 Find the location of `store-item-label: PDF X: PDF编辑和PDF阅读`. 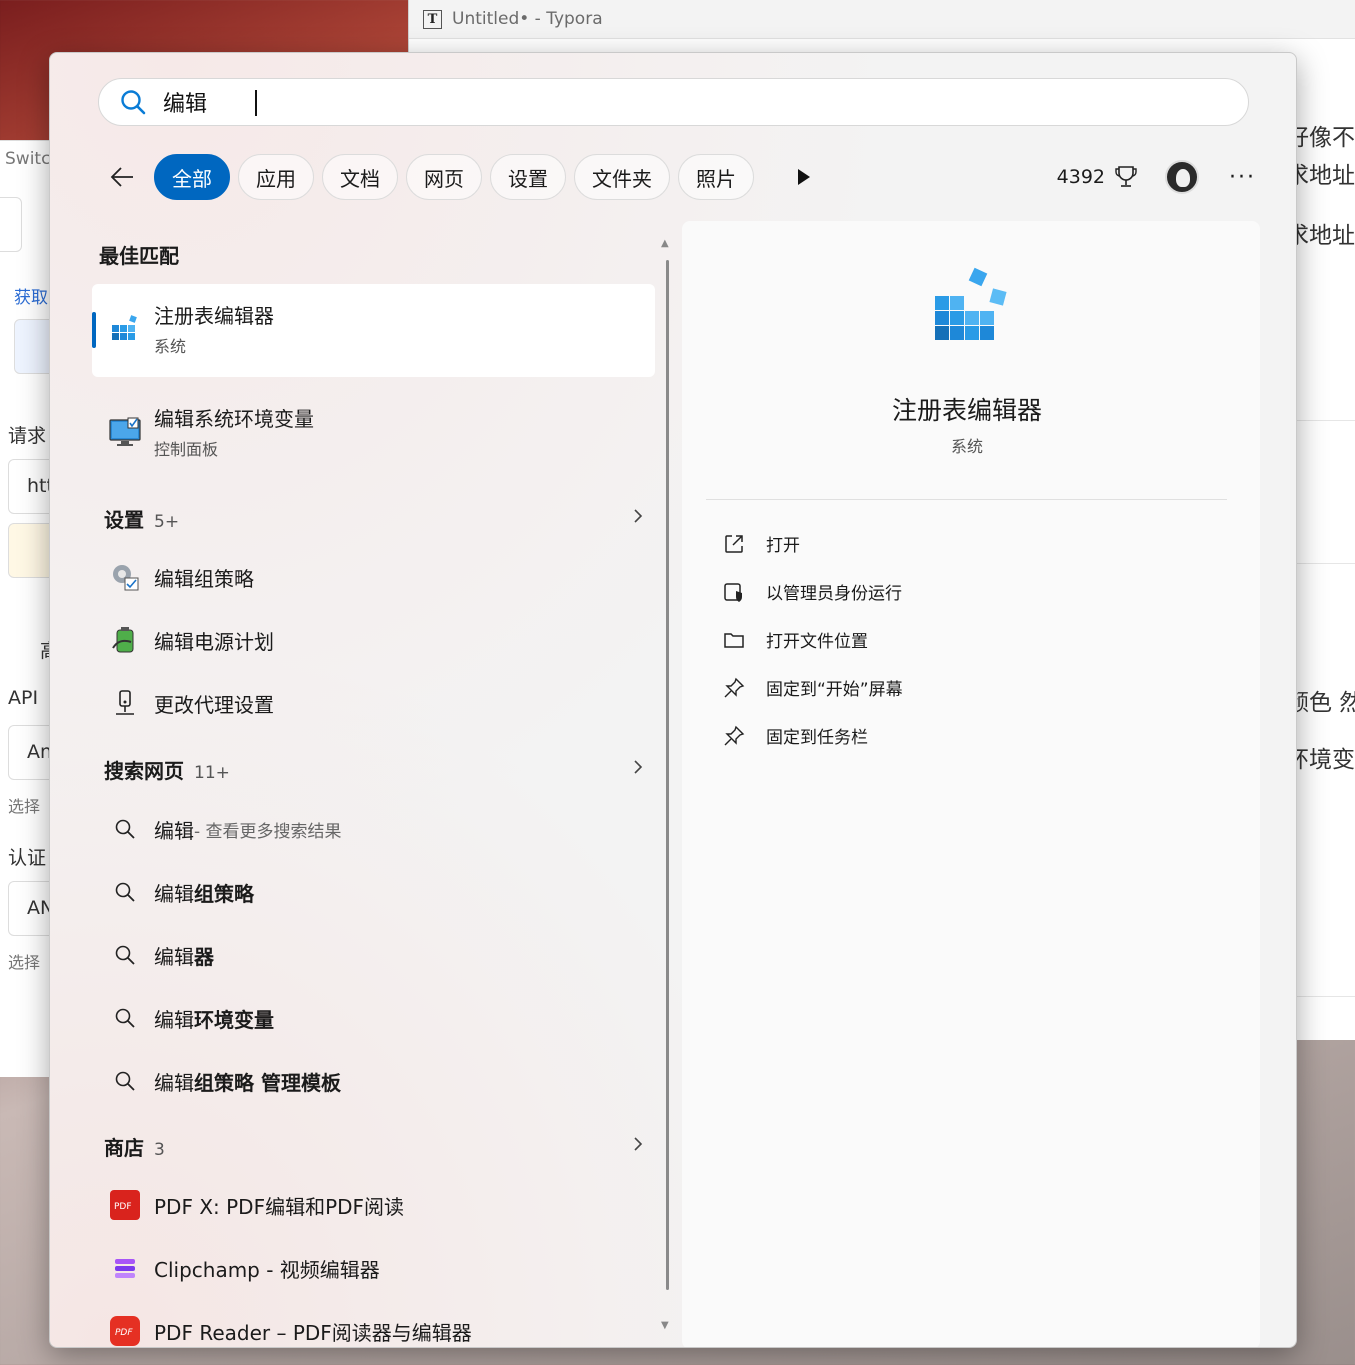

store-item-label: PDF X: PDF编辑和PDF阅读 is located at coordinates (279, 1206).